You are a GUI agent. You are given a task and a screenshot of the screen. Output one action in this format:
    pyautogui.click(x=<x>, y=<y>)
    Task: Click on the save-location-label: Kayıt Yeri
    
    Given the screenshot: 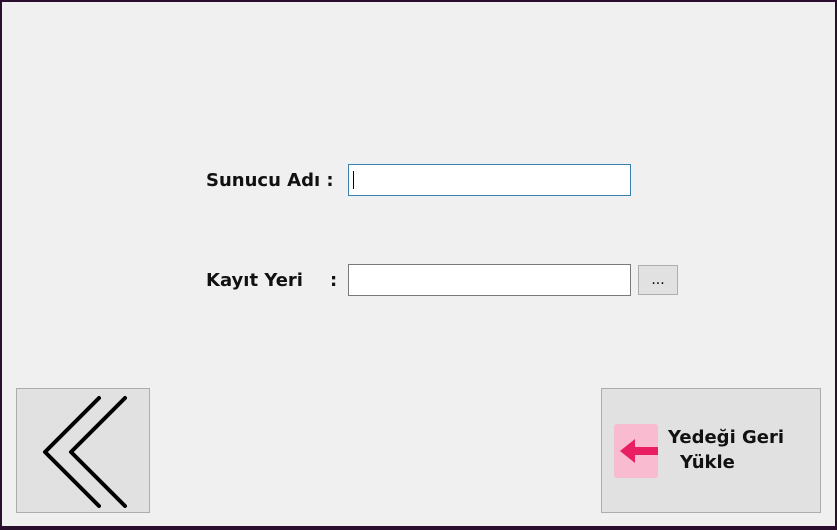 What is the action you would take?
    pyautogui.click(x=254, y=280)
    